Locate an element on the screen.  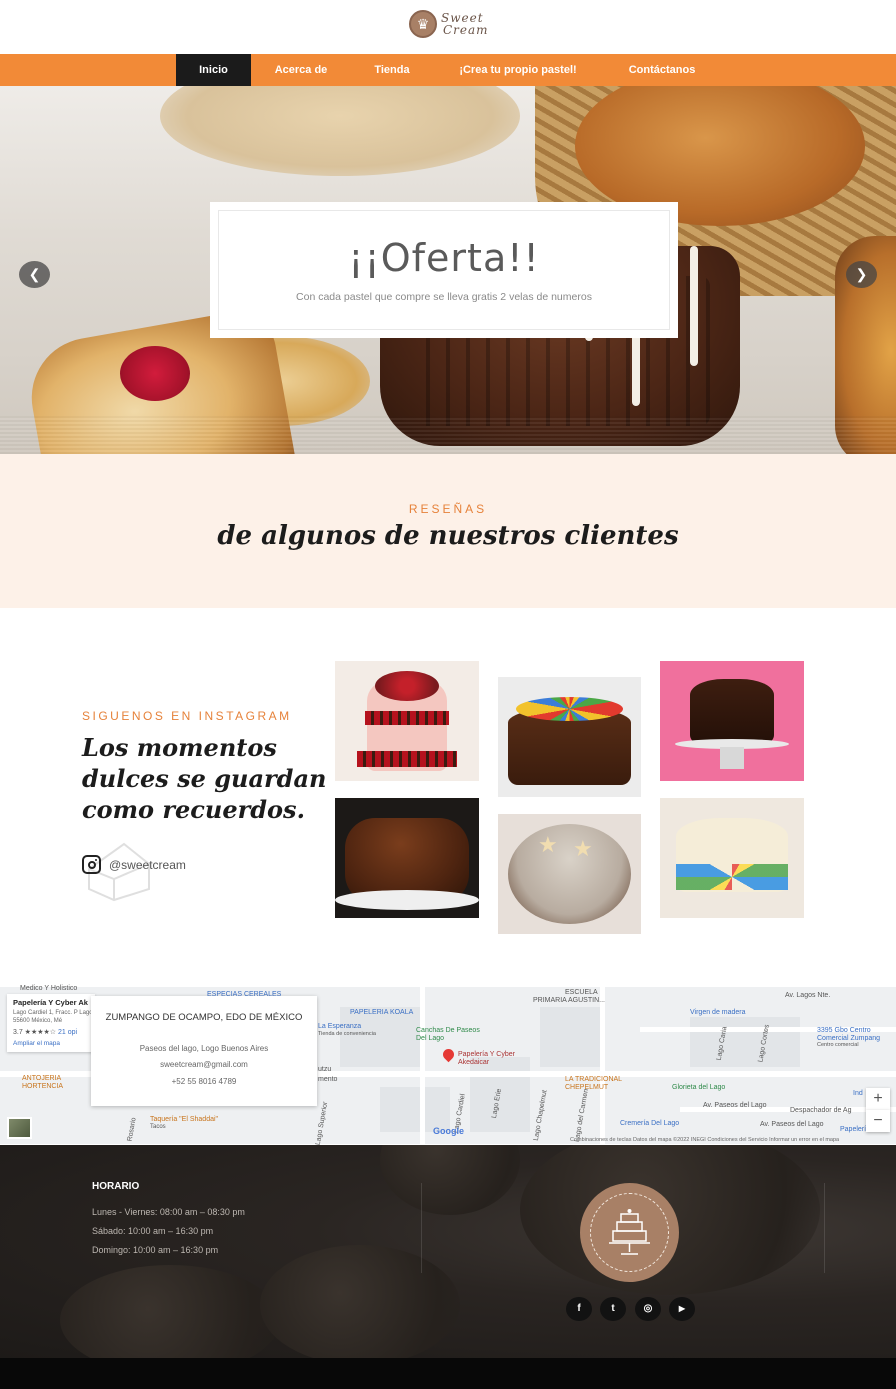
plate-image is located at coordinates (407, 900).